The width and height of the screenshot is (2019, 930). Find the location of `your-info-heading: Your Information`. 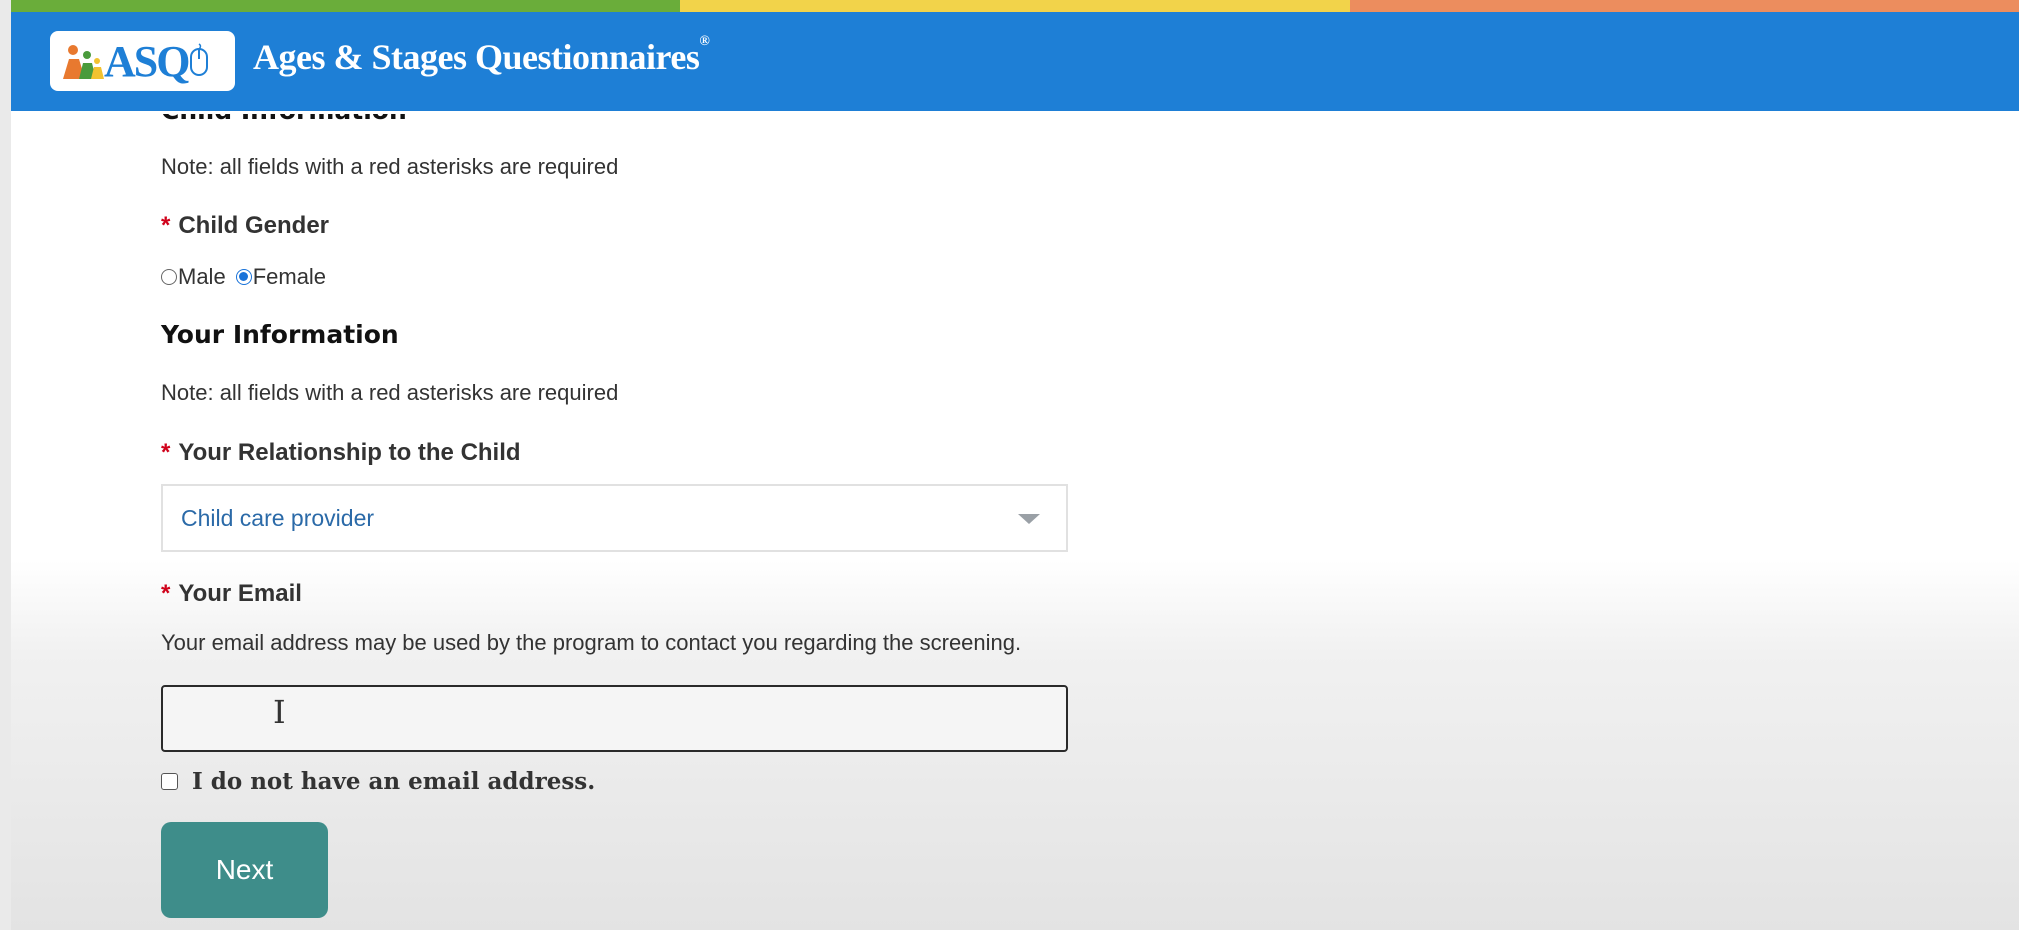

your-info-heading: Your Information is located at coordinates (280, 334).